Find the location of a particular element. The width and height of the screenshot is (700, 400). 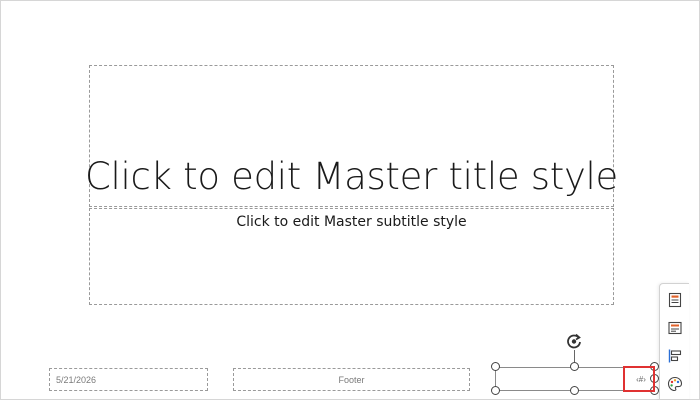

text-box-button is located at coordinates (675, 328).